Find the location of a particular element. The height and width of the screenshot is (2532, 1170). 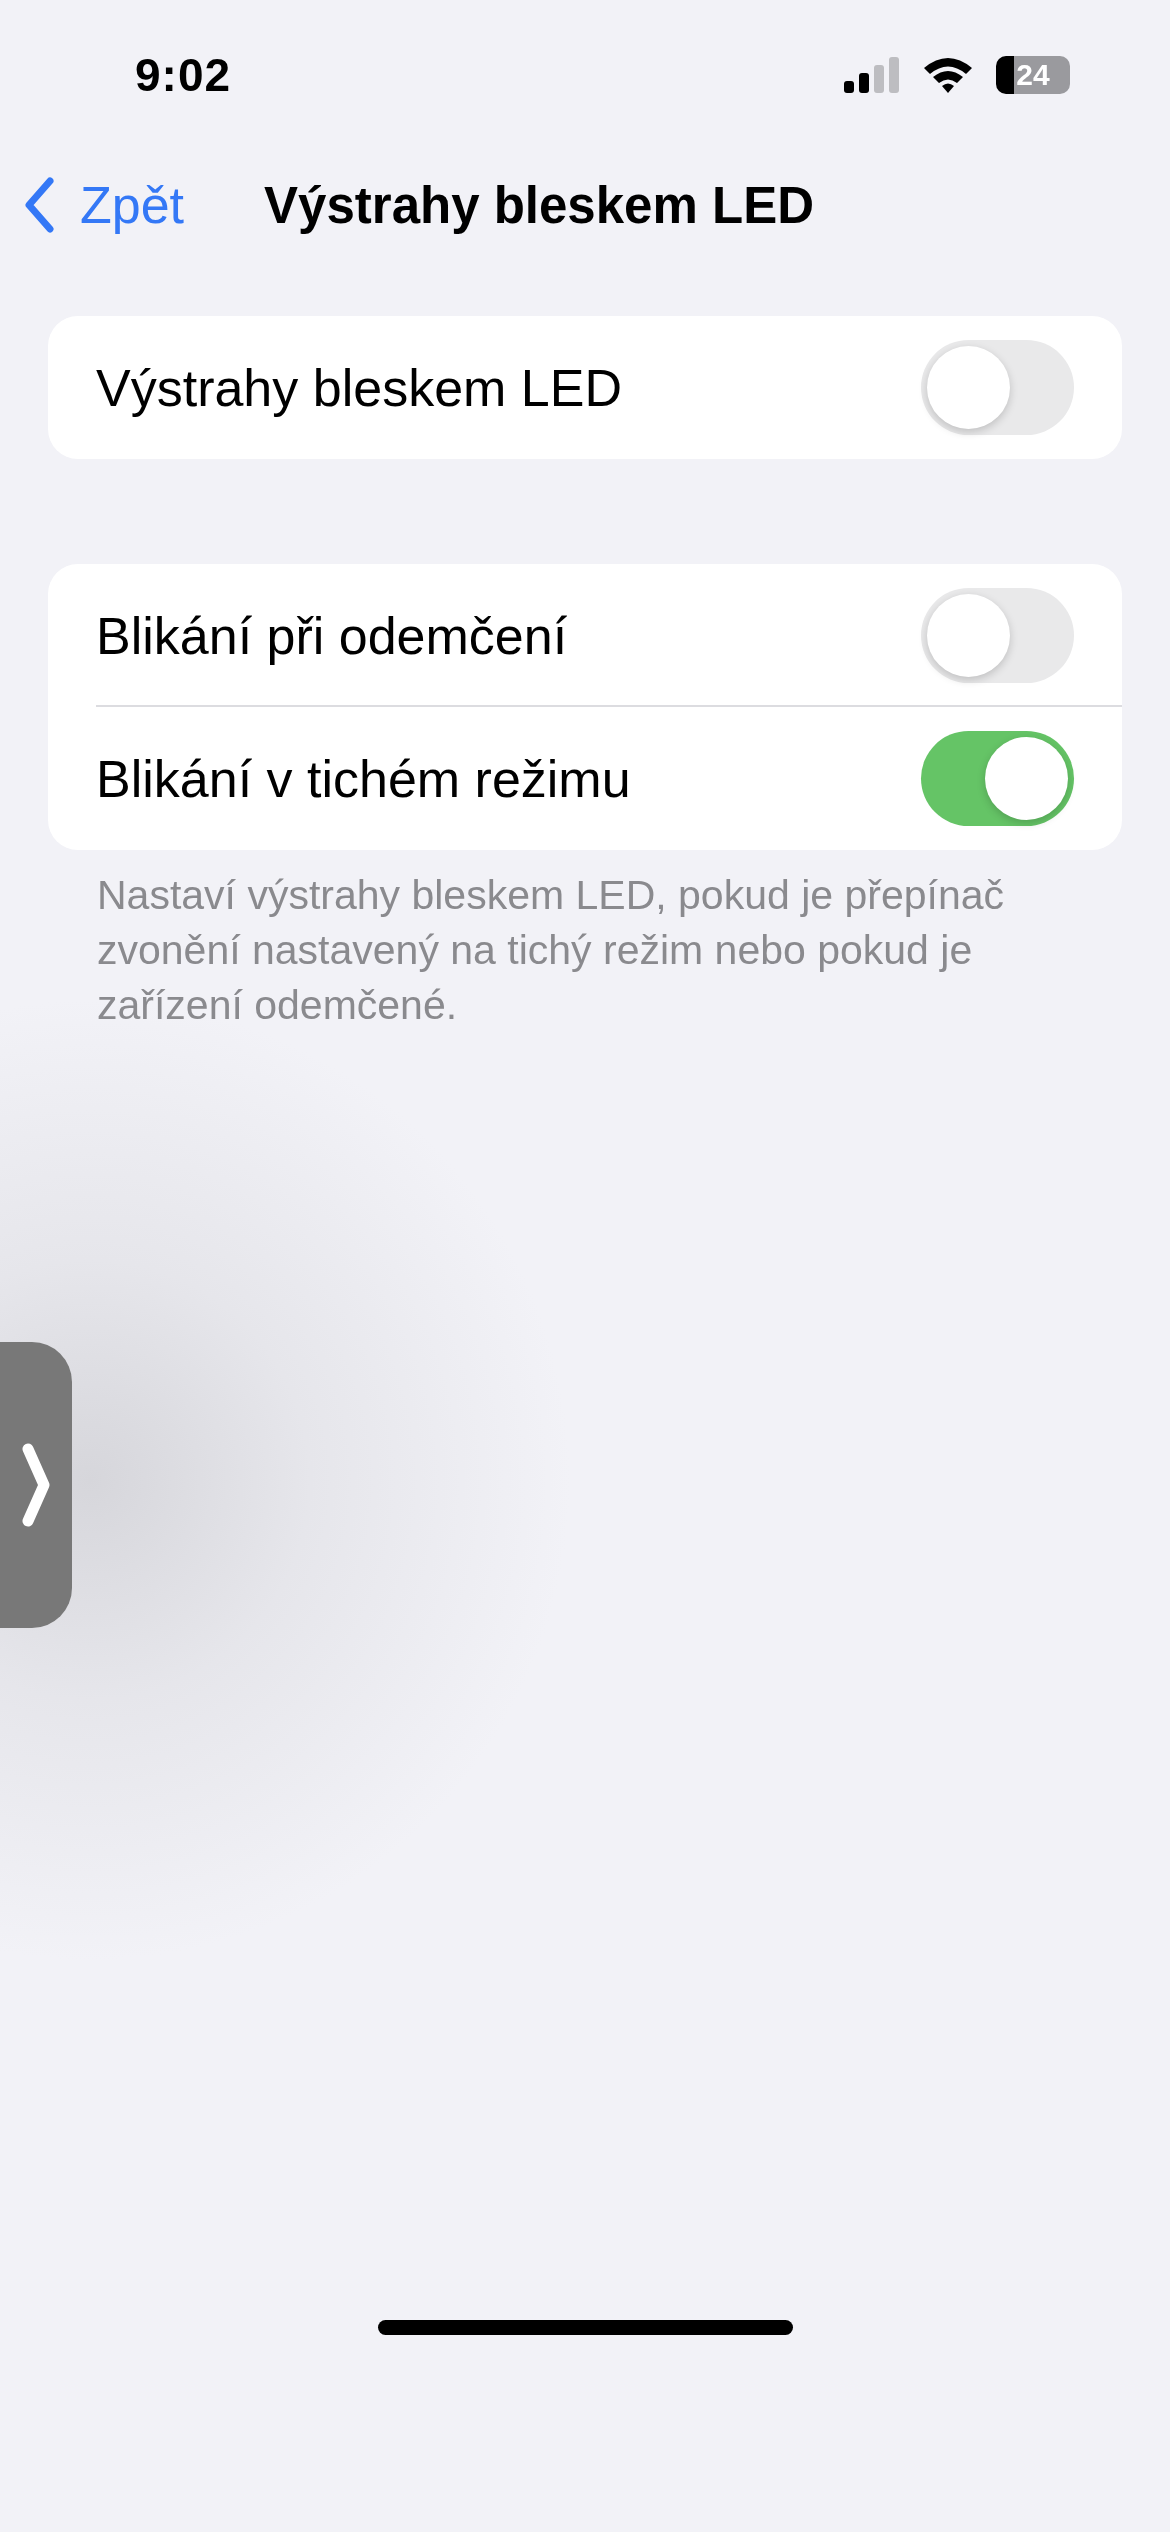

setting-label: Blikání v tichém režimu is located at coordinates (363, 778).